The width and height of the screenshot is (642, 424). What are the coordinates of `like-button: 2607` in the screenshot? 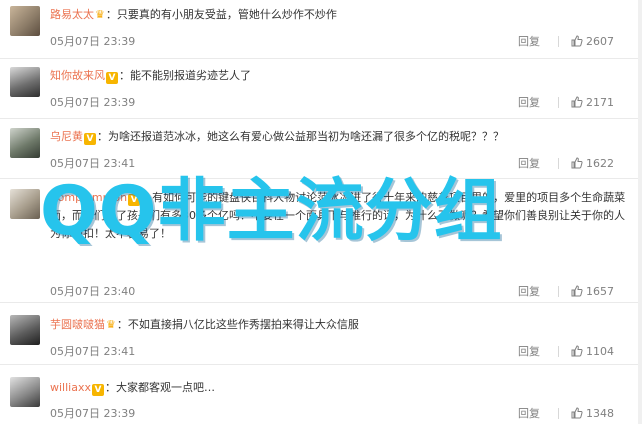 It's located at (592, 41).